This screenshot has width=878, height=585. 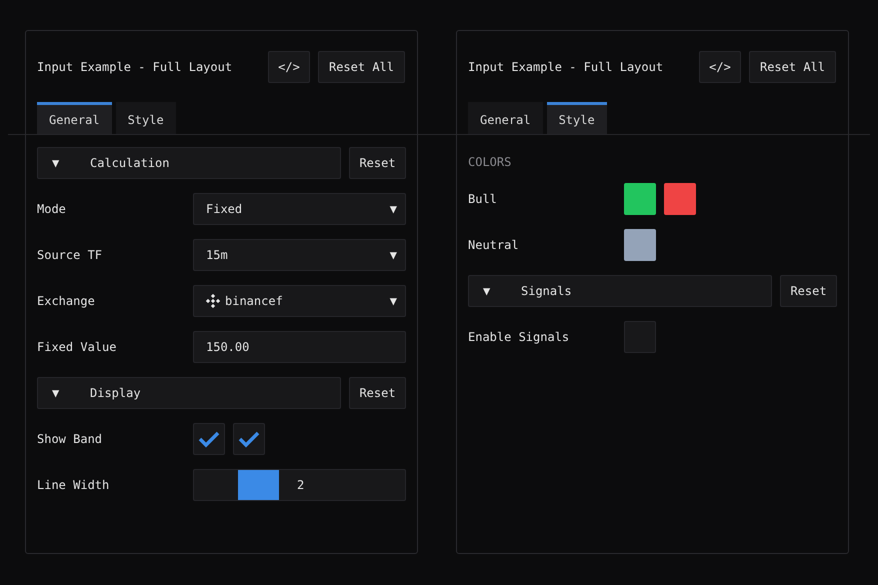 What do you see at coordinates (519, 337) in the screenshot?
I see `field-label: Enable Signals` at bounding box center [519, 337].